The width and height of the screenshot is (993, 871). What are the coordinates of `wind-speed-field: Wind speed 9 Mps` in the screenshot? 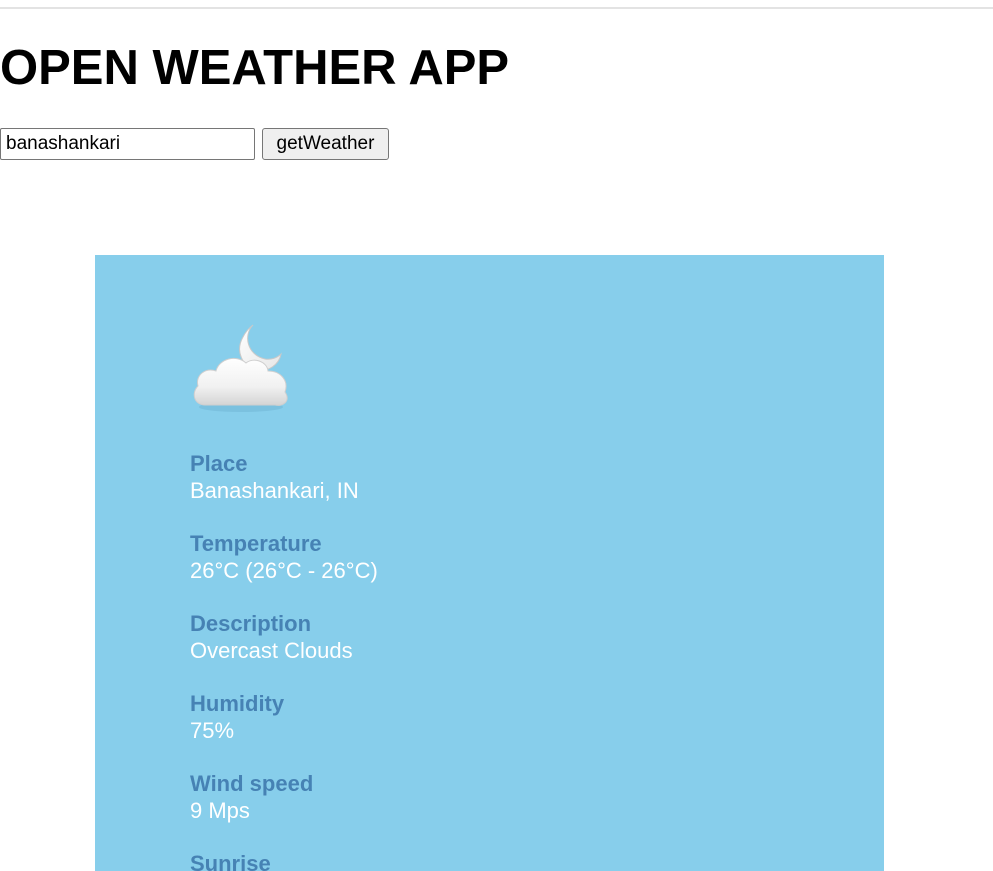 It's located at (251, 798).